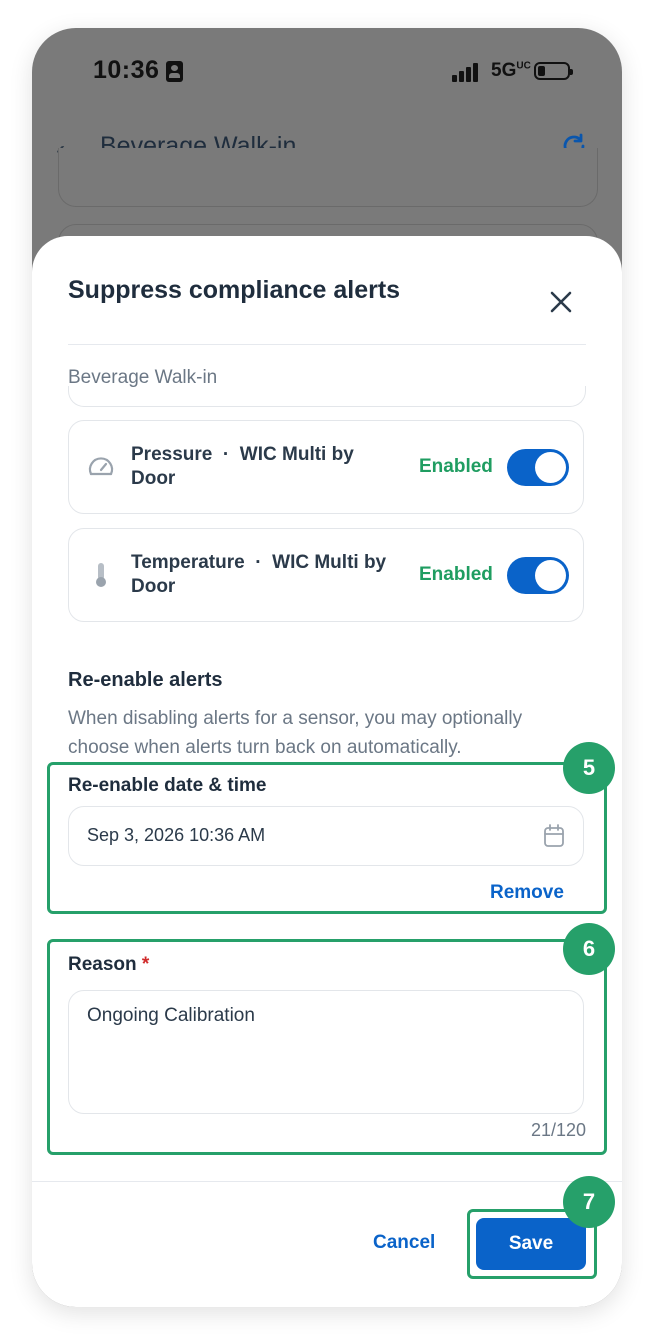  What do you see at coordinates (327, 344) in the screenshot?
I see `header-divider` at bounding box center [327, 344].